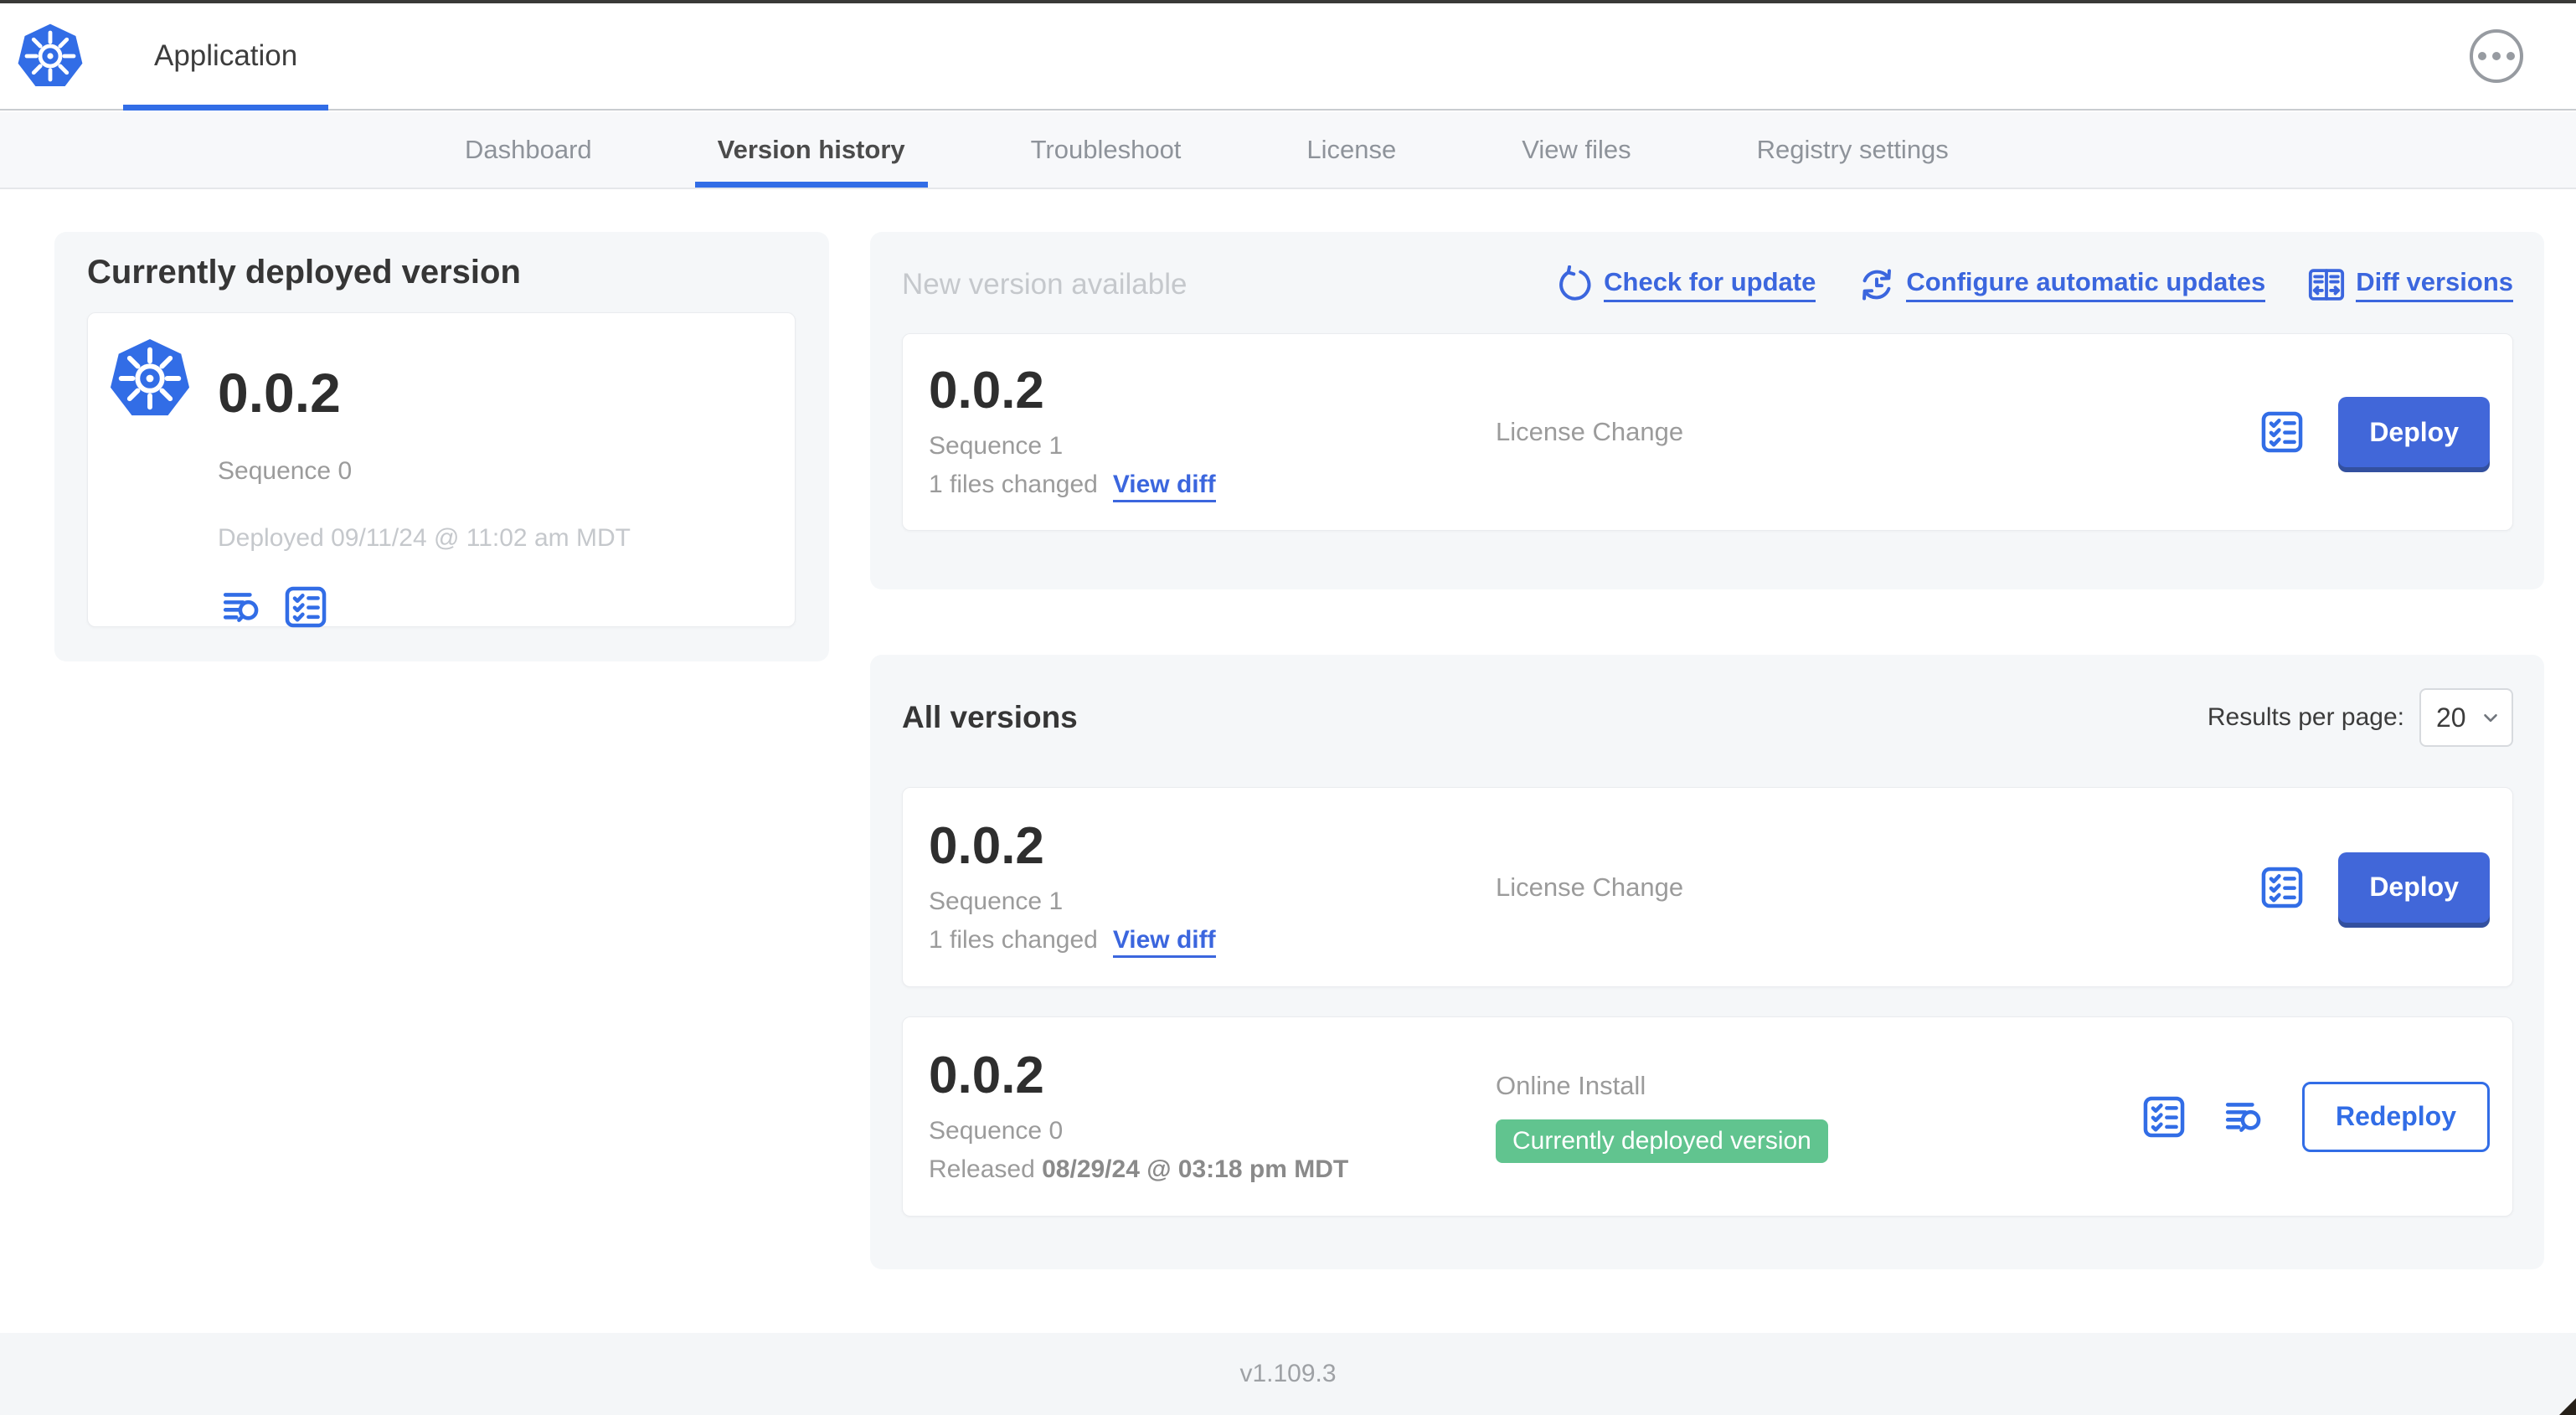 The image size is (2576, 1415). What do you see at coordinates (2326, 284) in the screenshot?
I see `diff-icon` at bounding box center [2326, 284].